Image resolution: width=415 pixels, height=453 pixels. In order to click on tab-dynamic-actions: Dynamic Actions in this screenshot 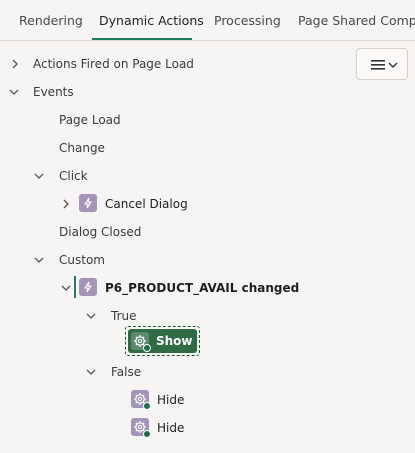, I will do `click(151, 20)`.